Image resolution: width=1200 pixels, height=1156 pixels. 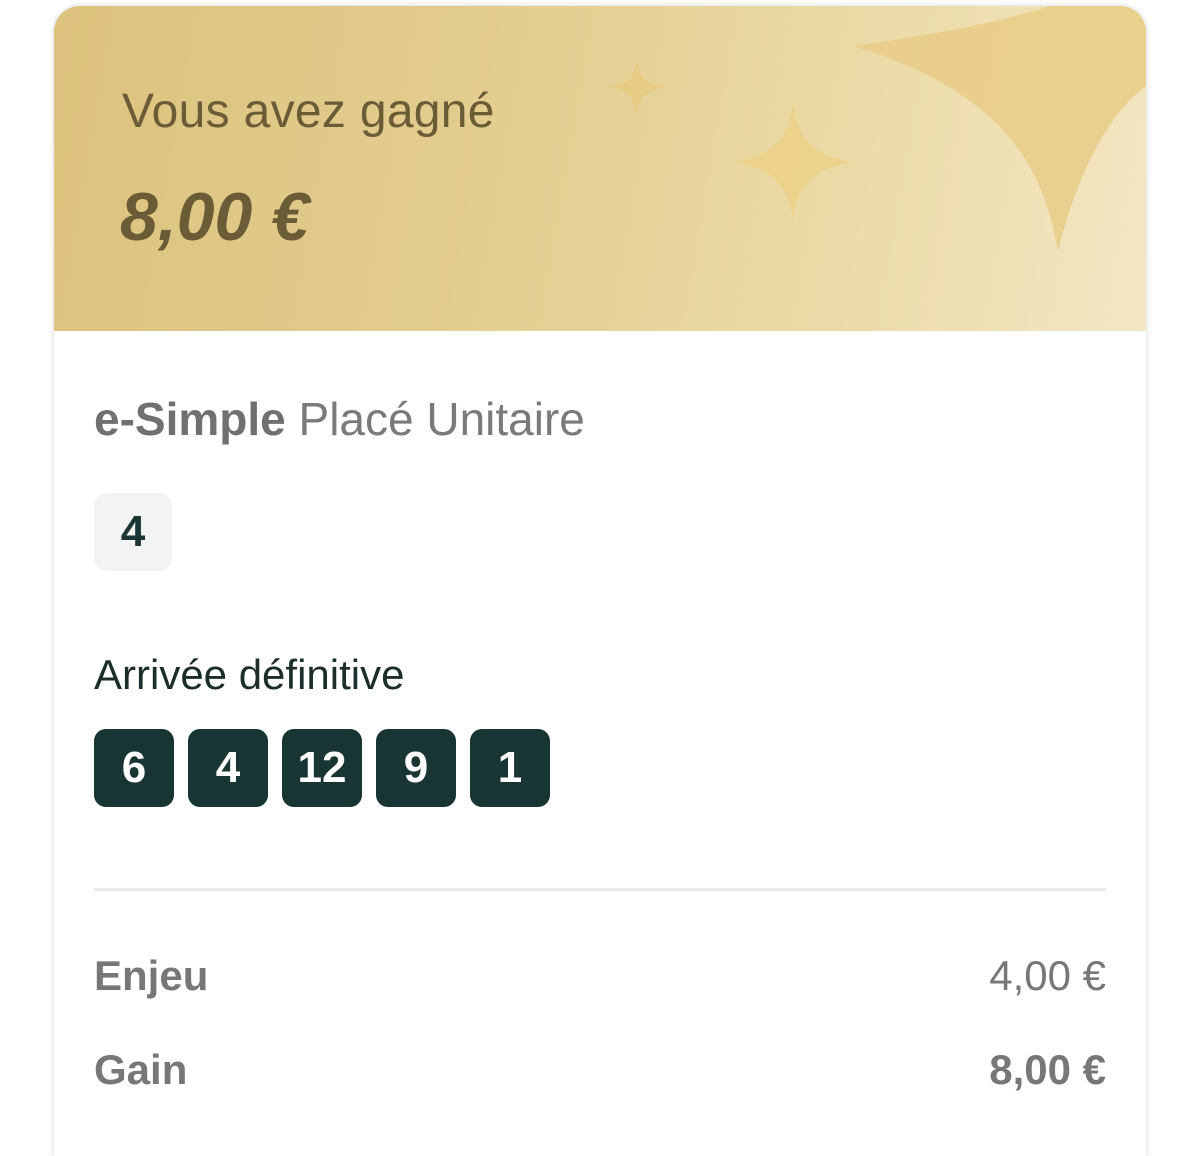 I want to click on sparkle-icon, so click(x=877, y=128).